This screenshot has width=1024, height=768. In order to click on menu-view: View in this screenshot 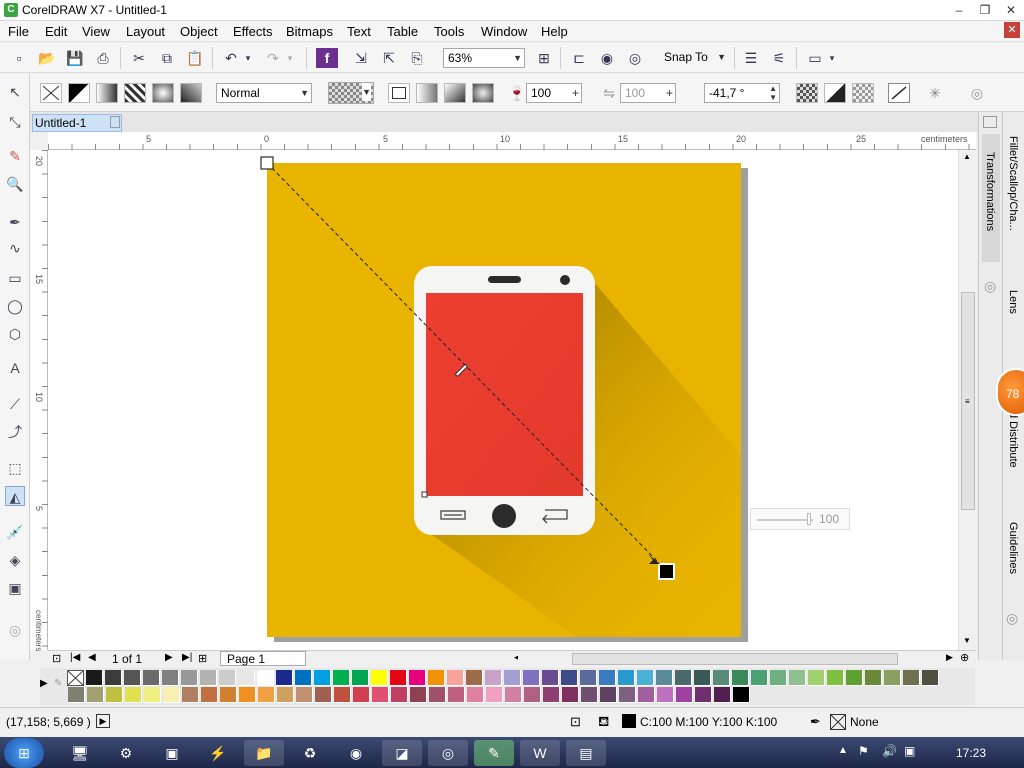, I will do `click(96, 31)`.